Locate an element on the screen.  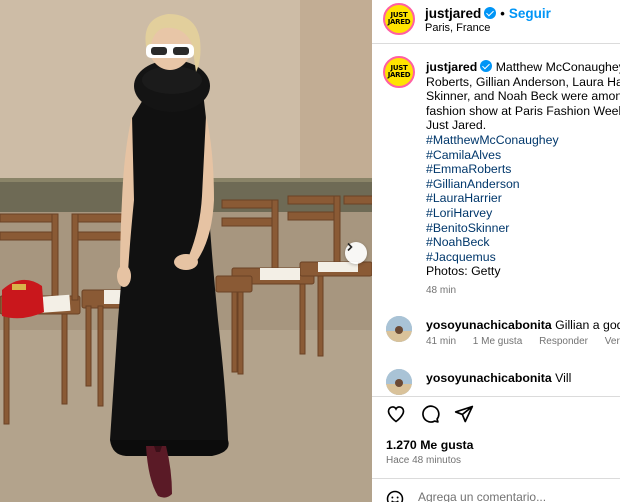
hashtag-link: #BenitoSkinner is located at coordinates (523, 228).